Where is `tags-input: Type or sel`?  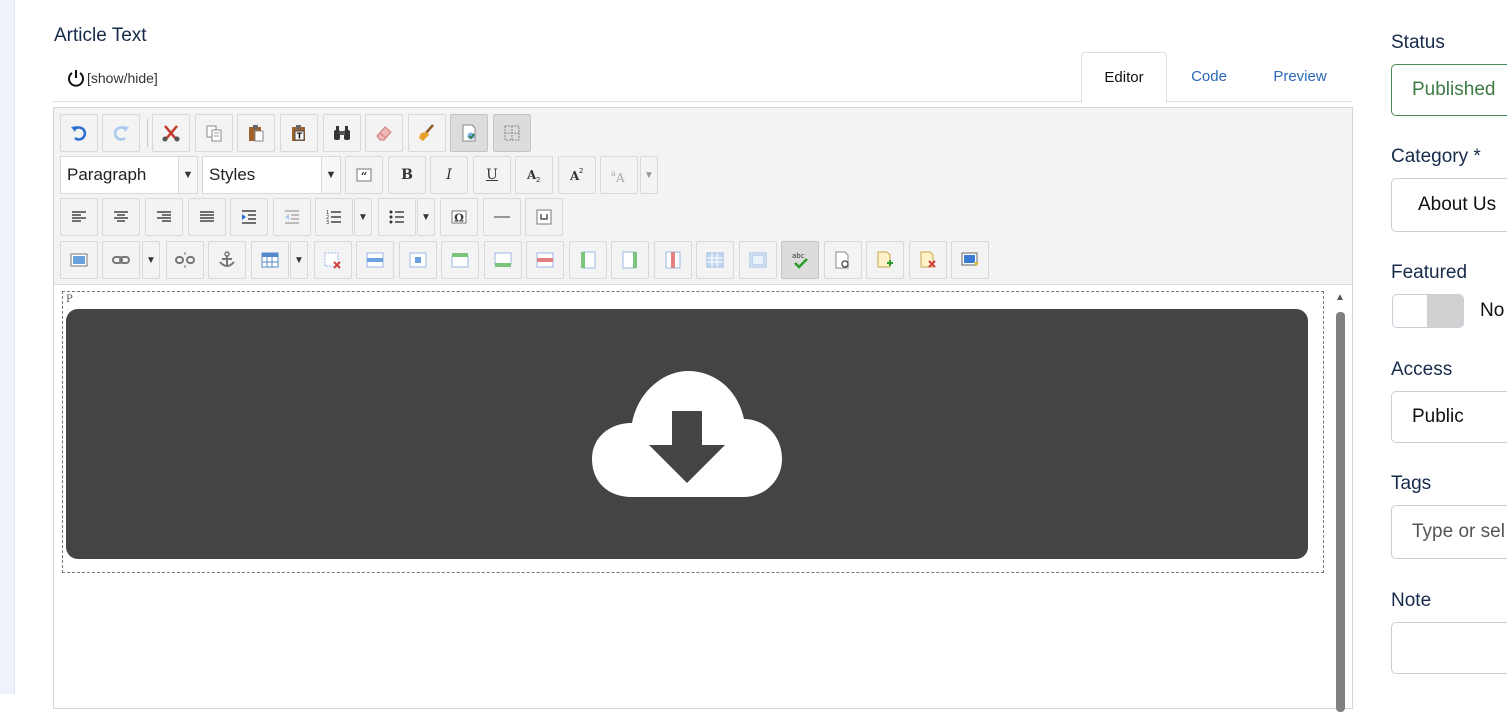 tags-input: Type or sel is located at coordinates (1449, 532).